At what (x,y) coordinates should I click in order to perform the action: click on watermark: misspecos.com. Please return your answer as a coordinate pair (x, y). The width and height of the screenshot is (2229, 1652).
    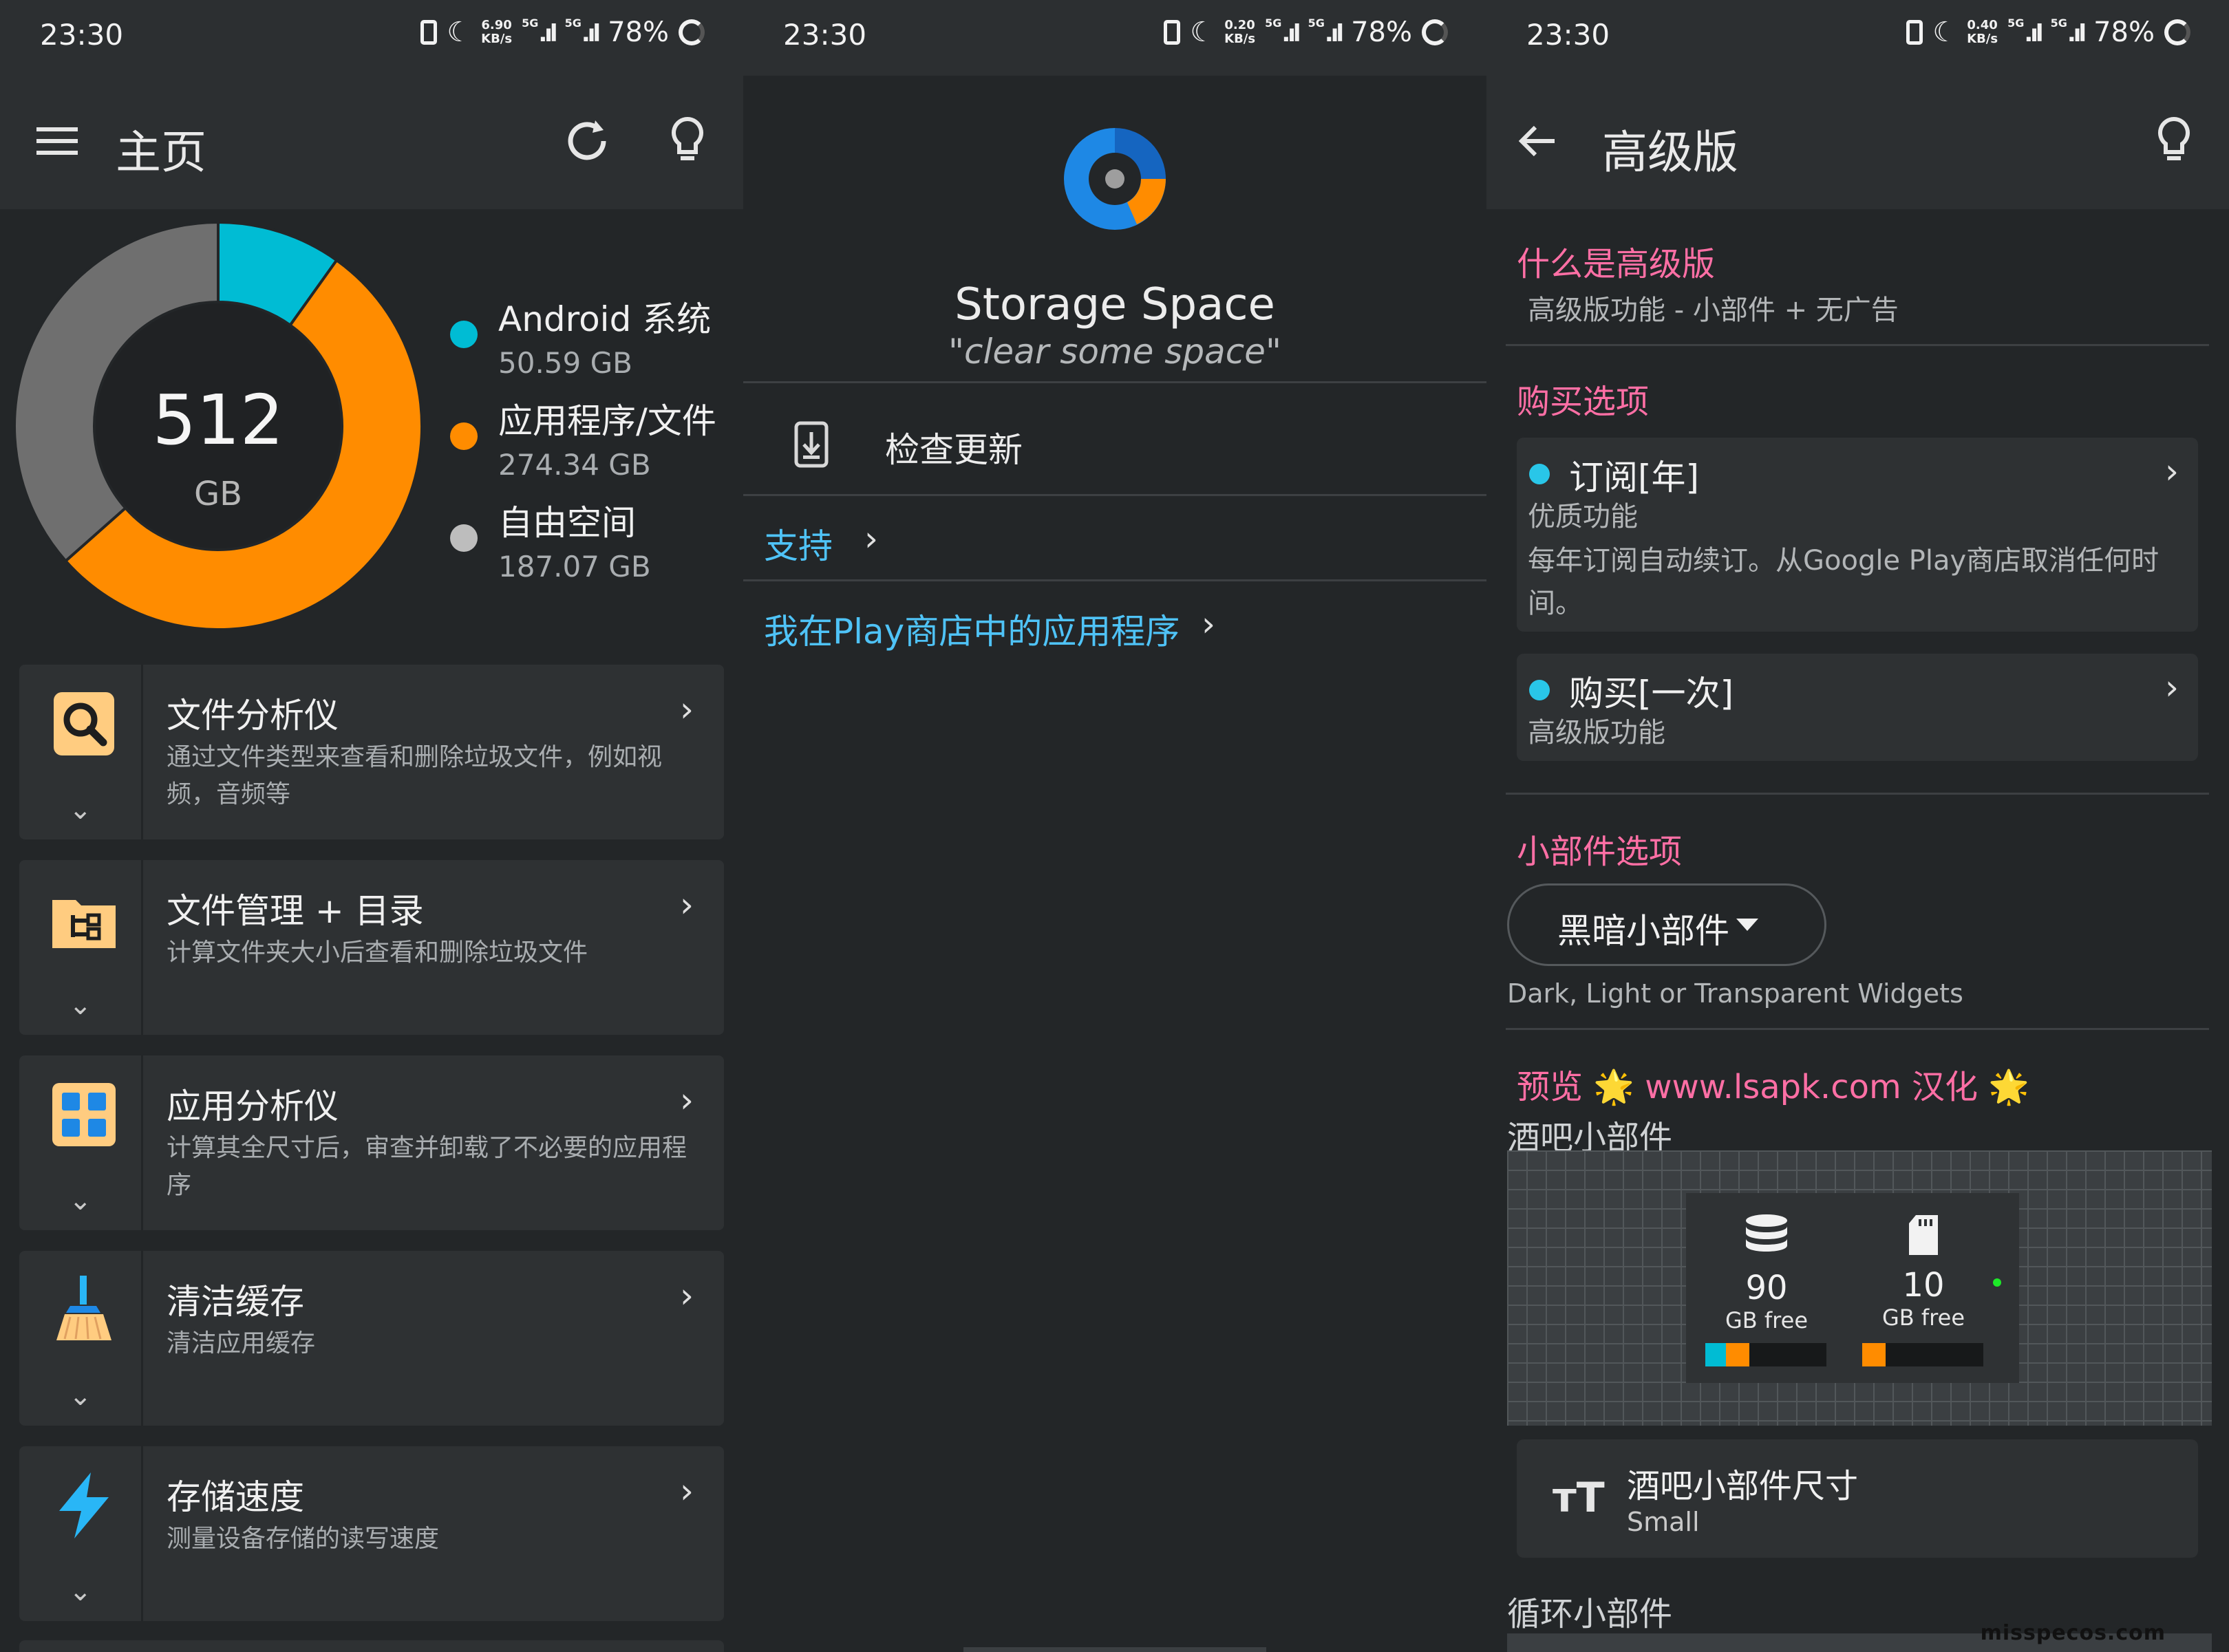
    Looking at the image, I should click on (2073, 1633).